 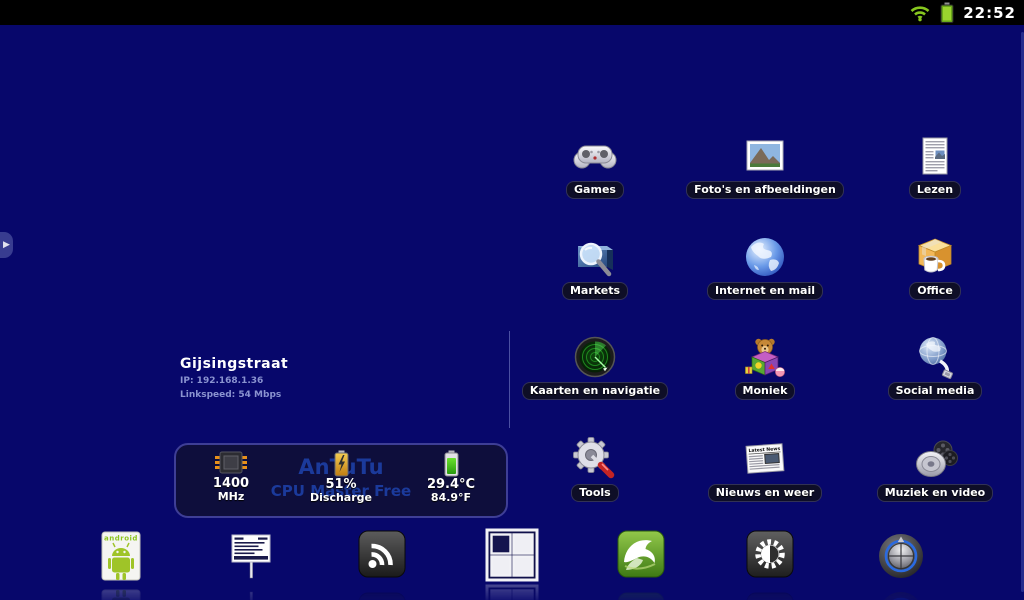 I want to click on expand-arrow-icon: ▶, so click(x=6, y=244).